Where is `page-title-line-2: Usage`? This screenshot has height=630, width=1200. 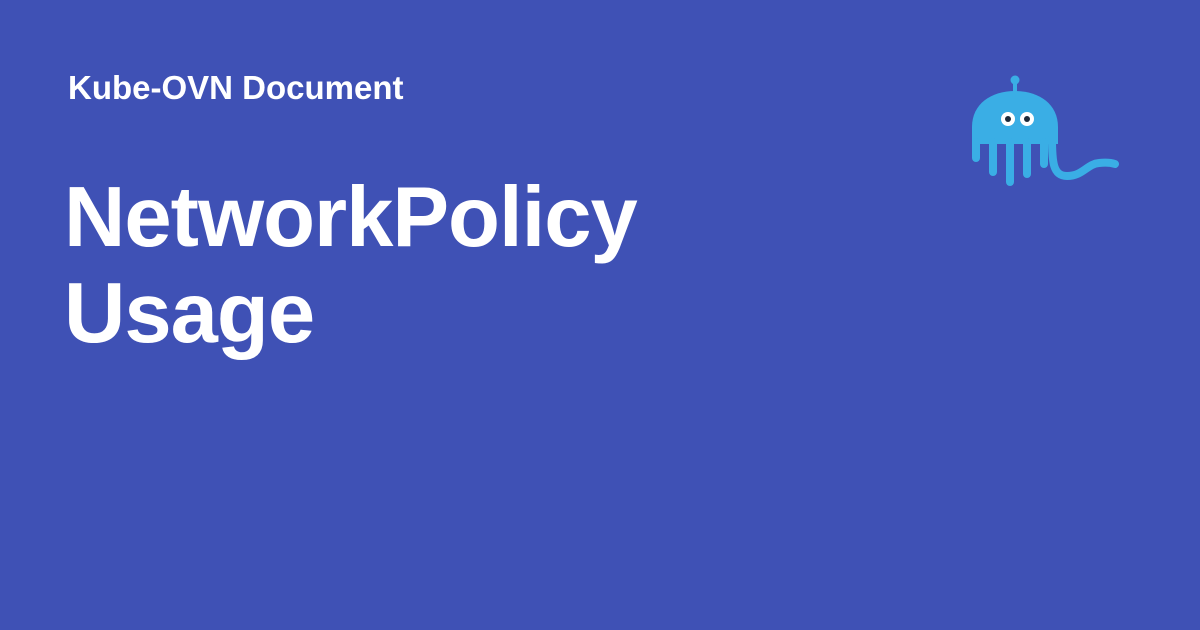
page-title-line-2: Usage is located at coordinates (189, 313).